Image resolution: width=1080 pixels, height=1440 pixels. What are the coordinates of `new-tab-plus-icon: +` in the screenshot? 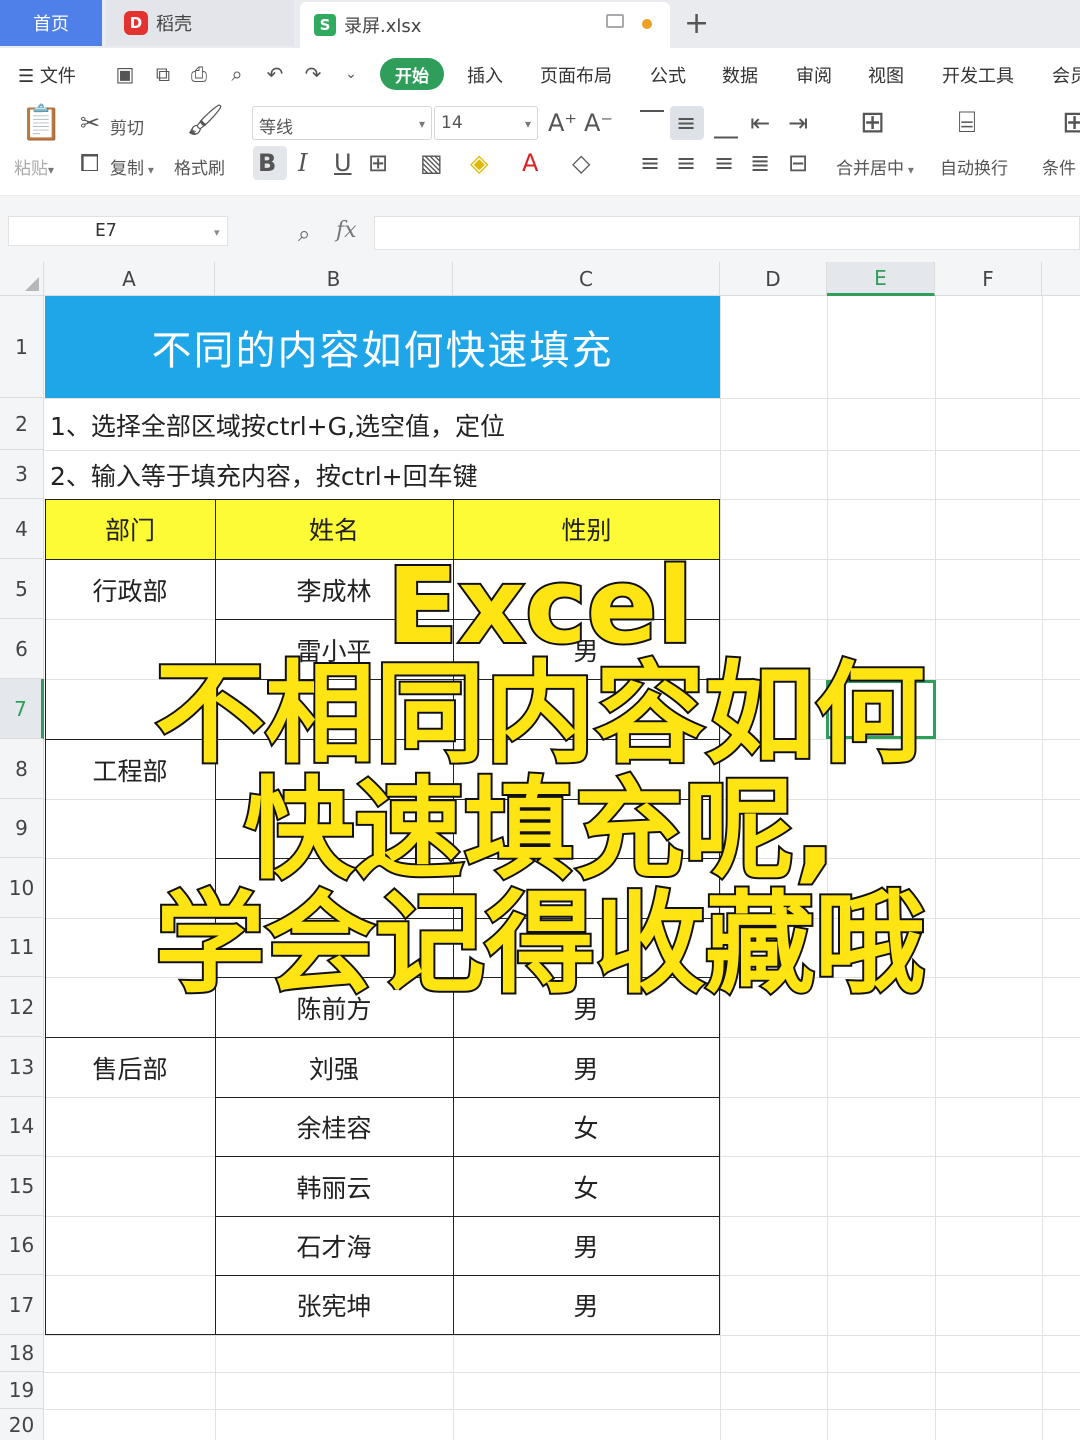 It's located at (696, 23).